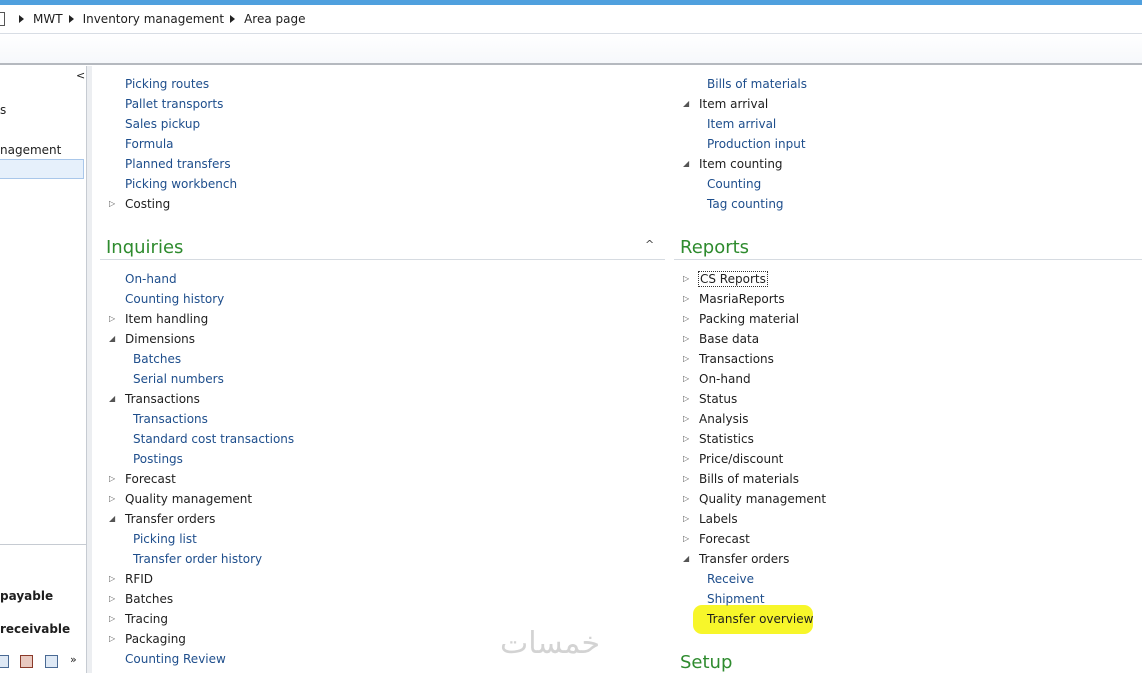 This screenshot has height=673, width=1142. What do you see at coordinates (167, 84) in the screenshot?
I see `link-picking-routes: Picking routes` at bounding box center [167, 84].